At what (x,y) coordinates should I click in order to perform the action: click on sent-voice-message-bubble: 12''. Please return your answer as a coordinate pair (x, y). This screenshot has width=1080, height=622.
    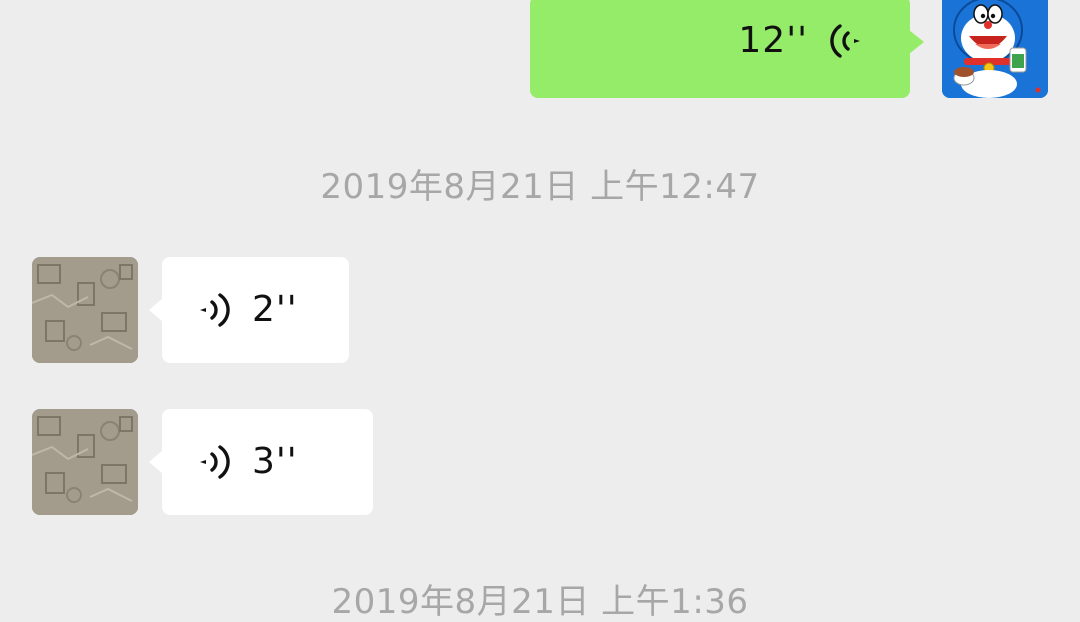
    Looking at the image, I should click on (727, 49).